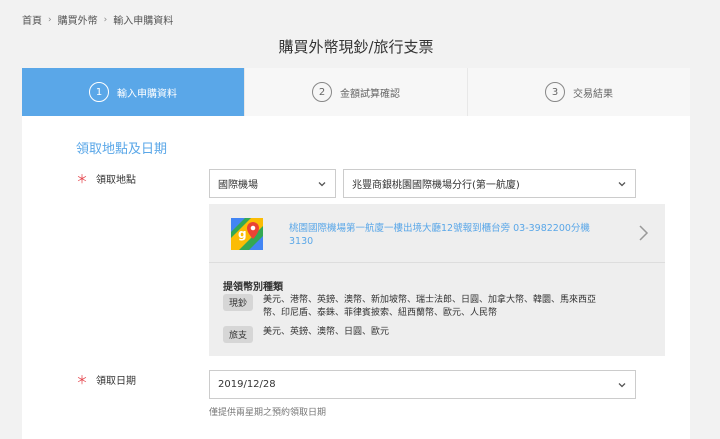  I want to click on pickup-location-text: 領取地點, so click(116, 180).